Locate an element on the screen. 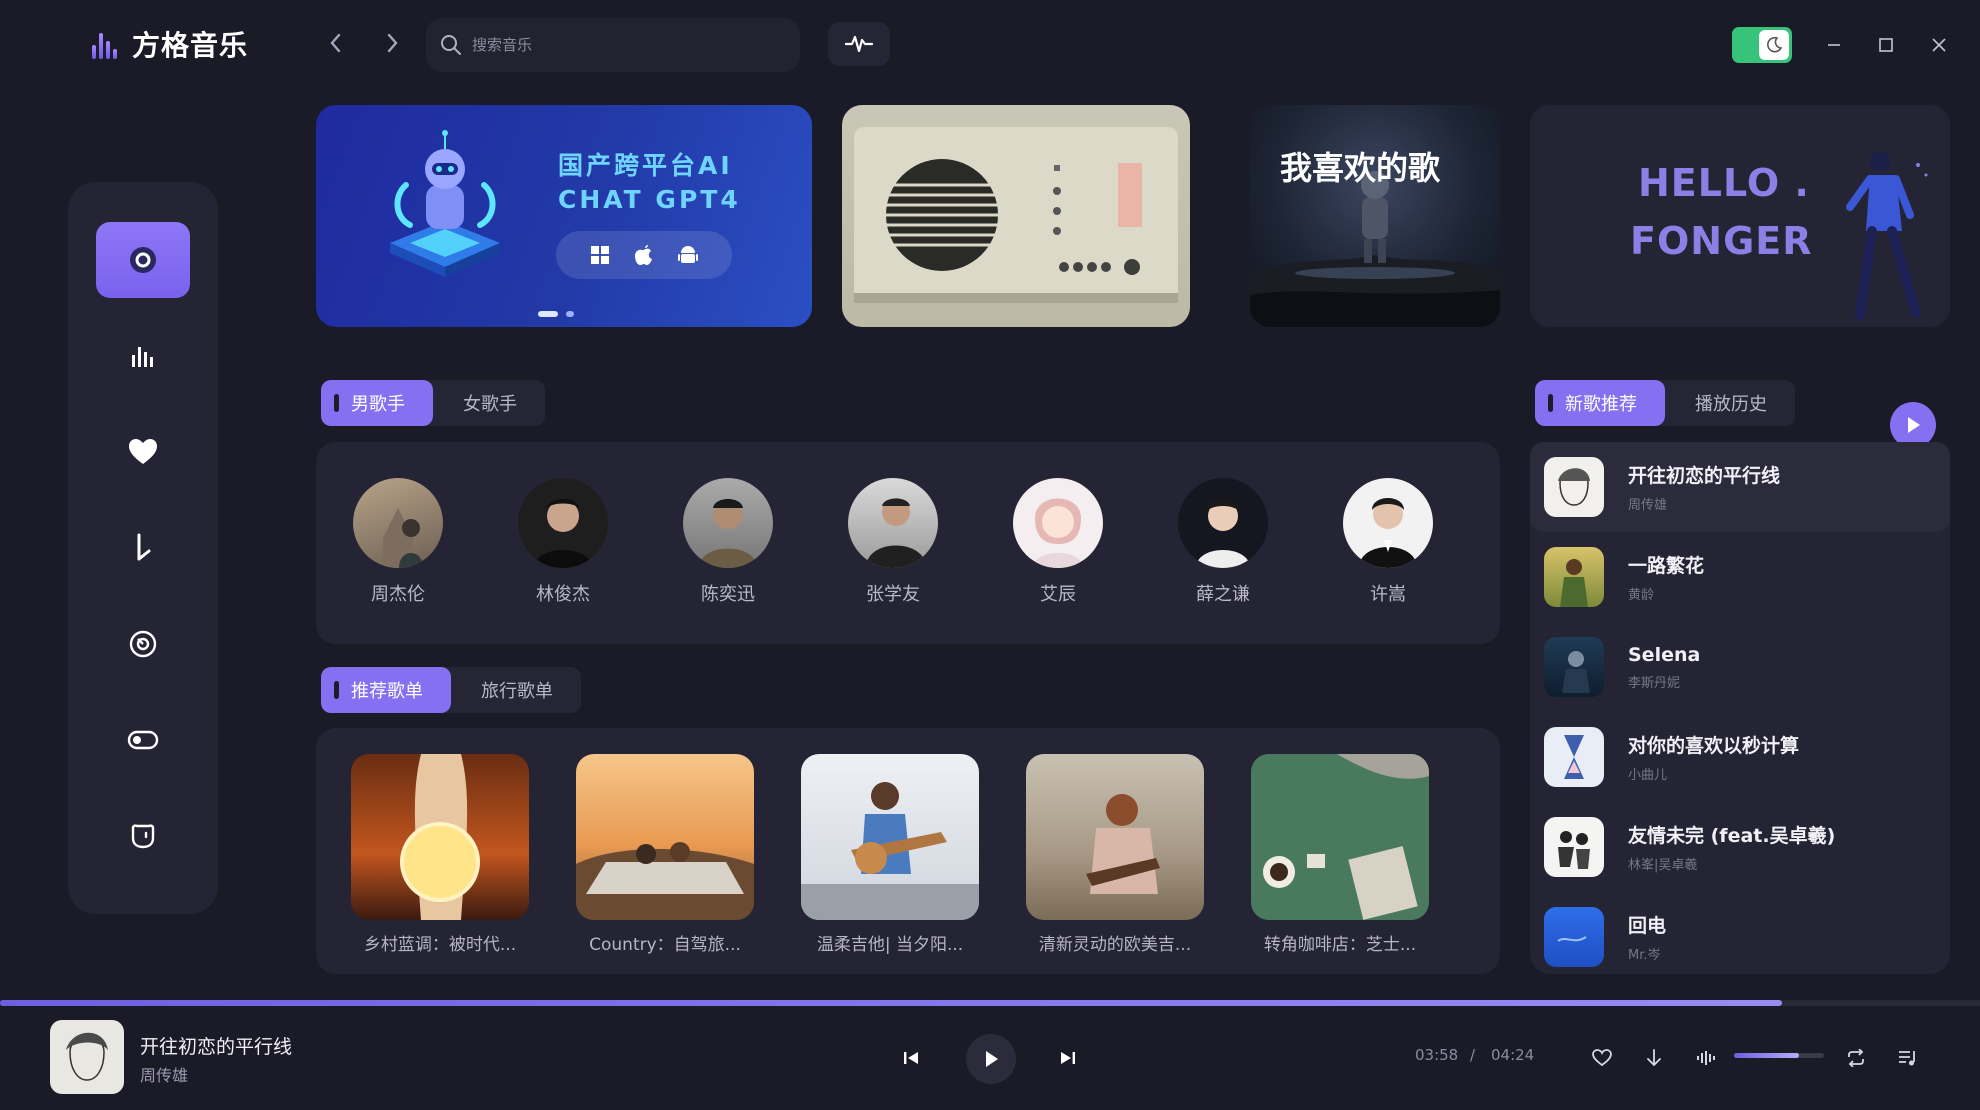 The height and width of the screenshot is (1110, 1980). close-icon is located at coordinates (1939, 45).